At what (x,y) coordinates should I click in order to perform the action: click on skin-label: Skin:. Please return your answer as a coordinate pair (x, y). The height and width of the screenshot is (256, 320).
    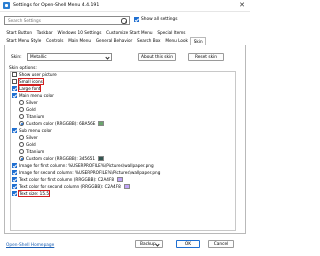
    Looking at the image, I should click on (16, 57).